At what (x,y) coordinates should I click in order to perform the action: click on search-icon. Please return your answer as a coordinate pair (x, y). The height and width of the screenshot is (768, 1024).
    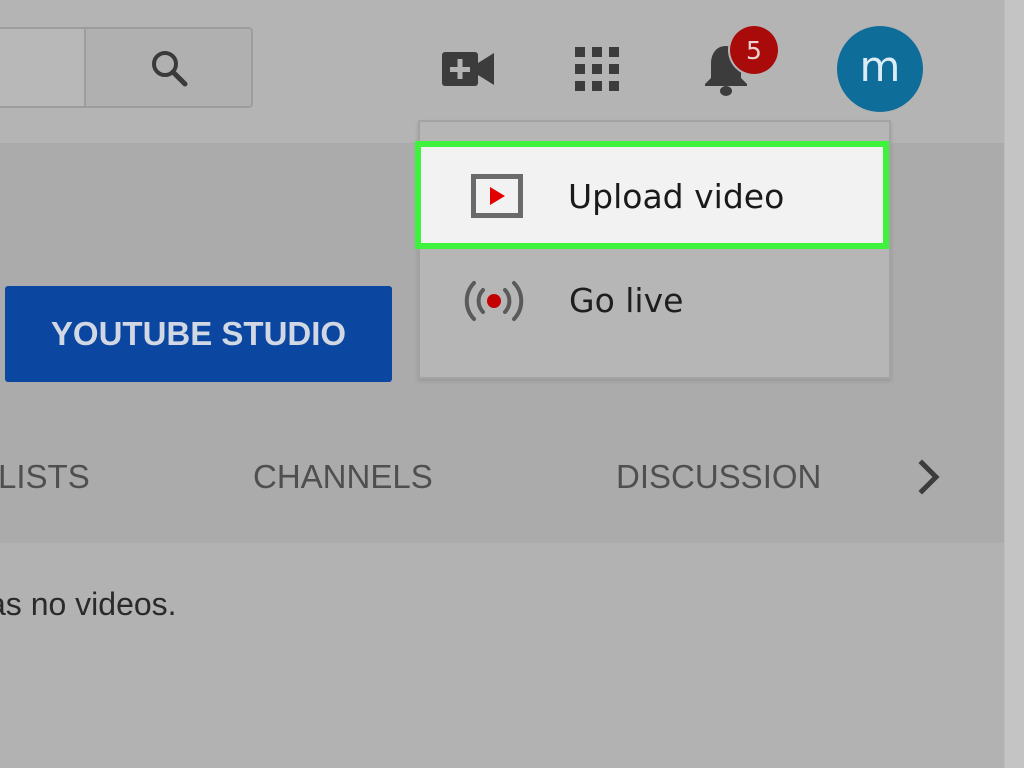
    Looking at the image, I should click on (169, 68).